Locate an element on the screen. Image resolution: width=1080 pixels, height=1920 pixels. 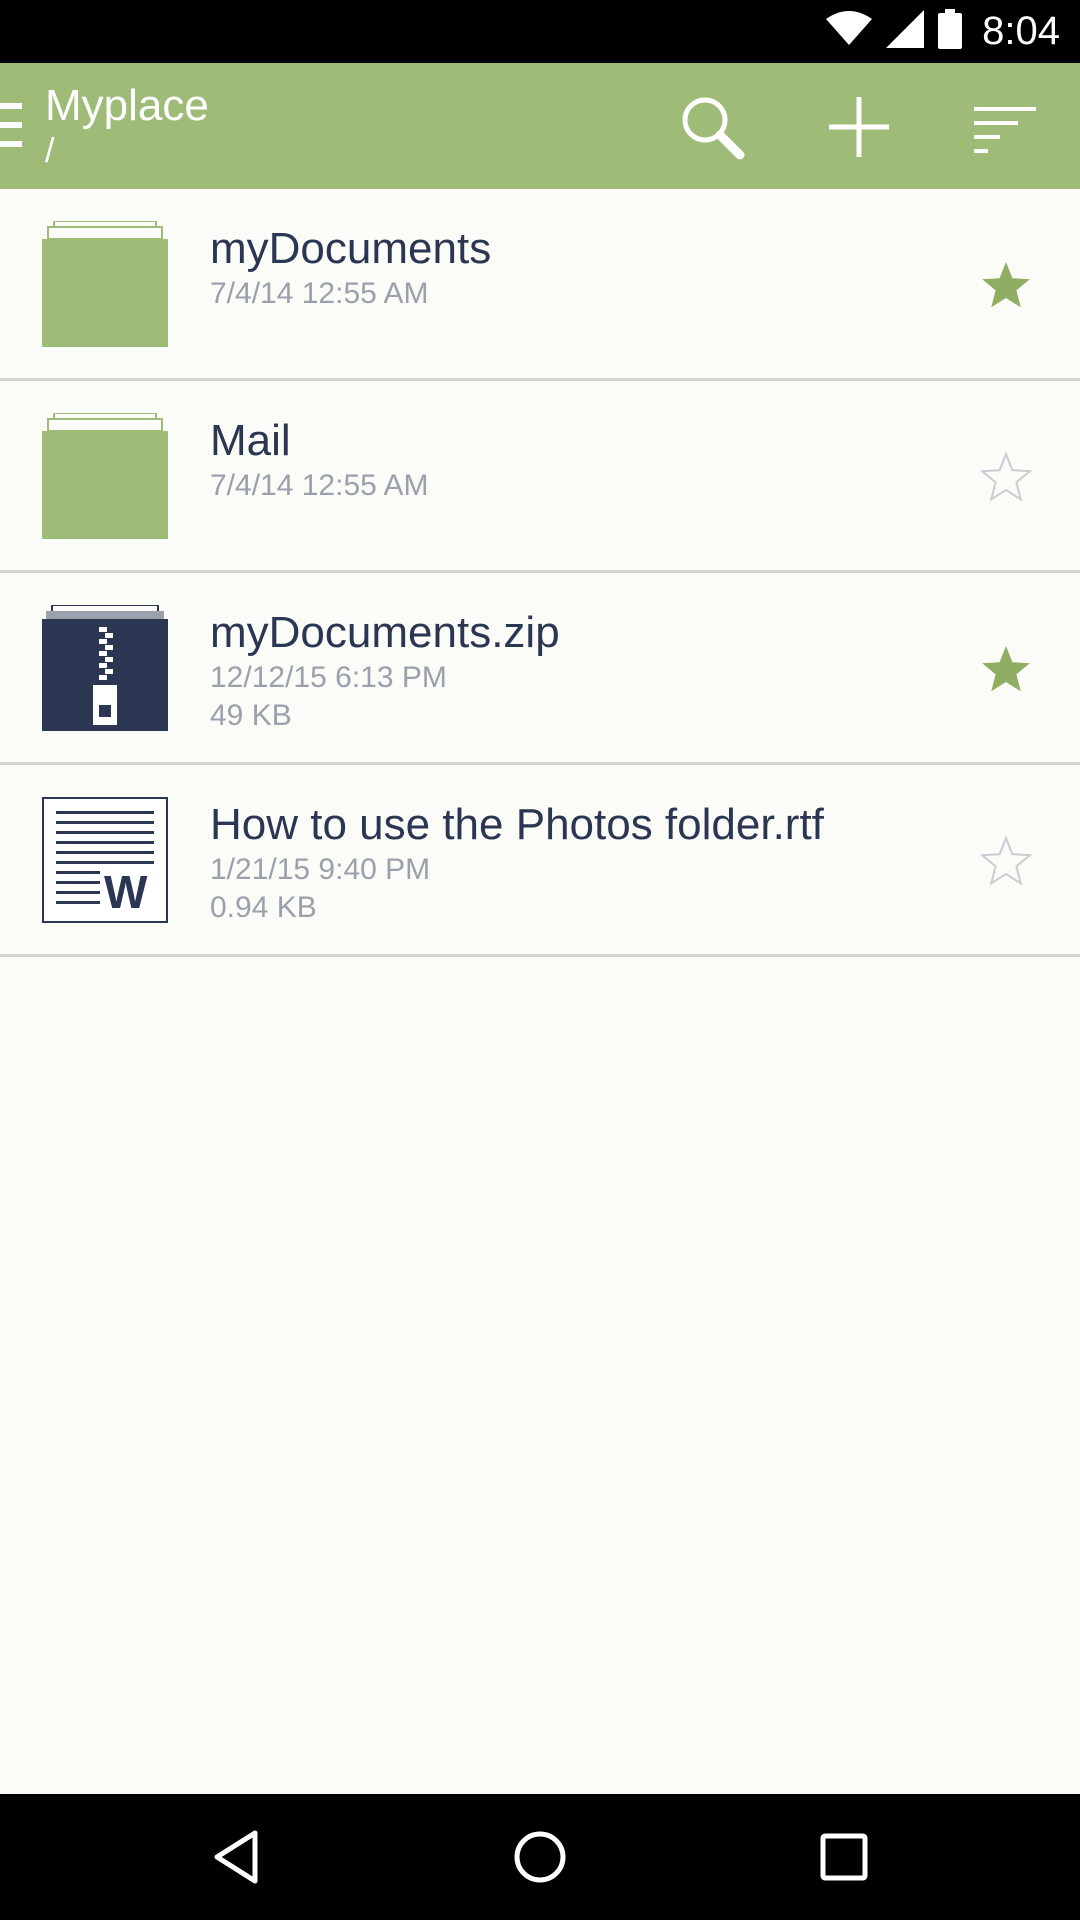
file-text: myDocuments 7/4/14 12:55 AM is located at coordinates (570, 268).